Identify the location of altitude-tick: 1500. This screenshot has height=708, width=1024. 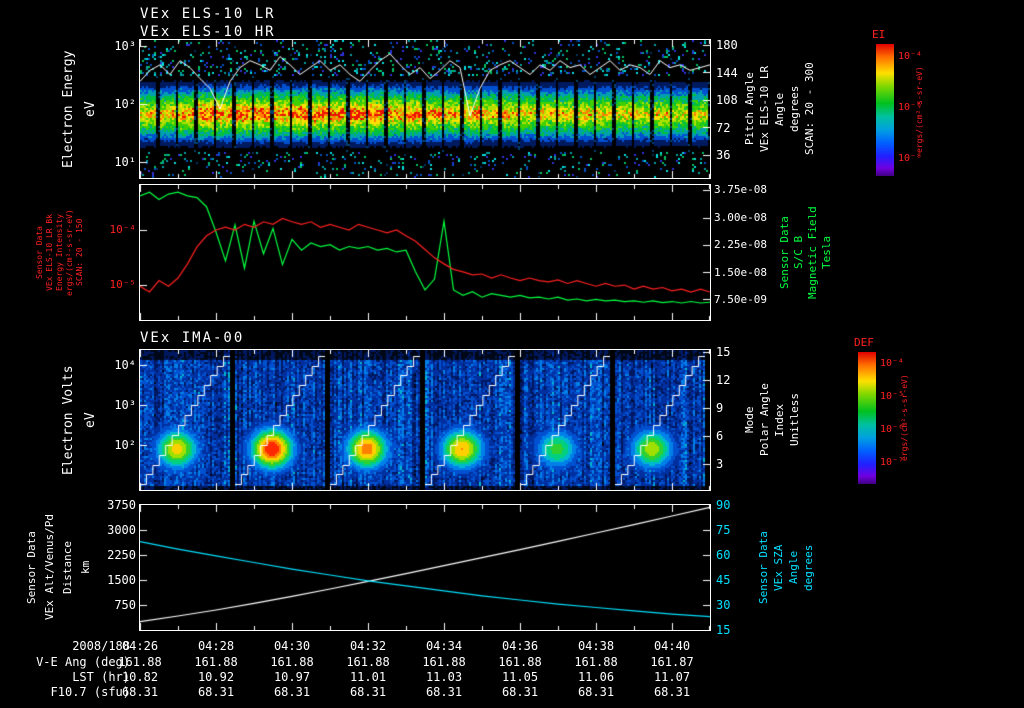
(121, 580).